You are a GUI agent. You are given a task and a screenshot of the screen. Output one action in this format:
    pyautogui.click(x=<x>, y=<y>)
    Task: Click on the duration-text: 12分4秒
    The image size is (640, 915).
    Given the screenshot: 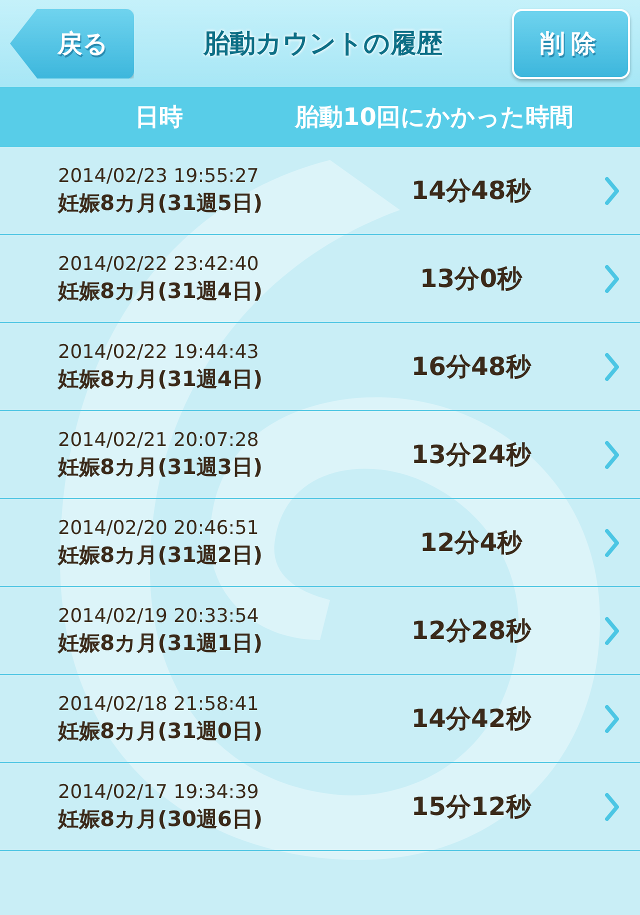 What is the action you would take?
    pyautogui.click(x=471, y=543)
    